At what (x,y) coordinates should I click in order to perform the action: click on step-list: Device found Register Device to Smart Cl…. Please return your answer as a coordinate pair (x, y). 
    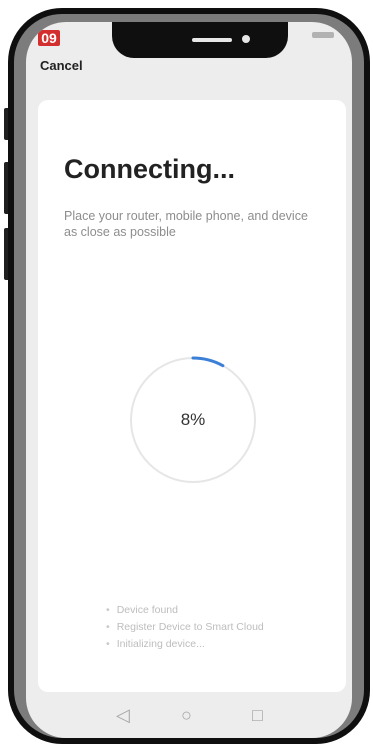
    Looking at the image, I should click on (185, 627).